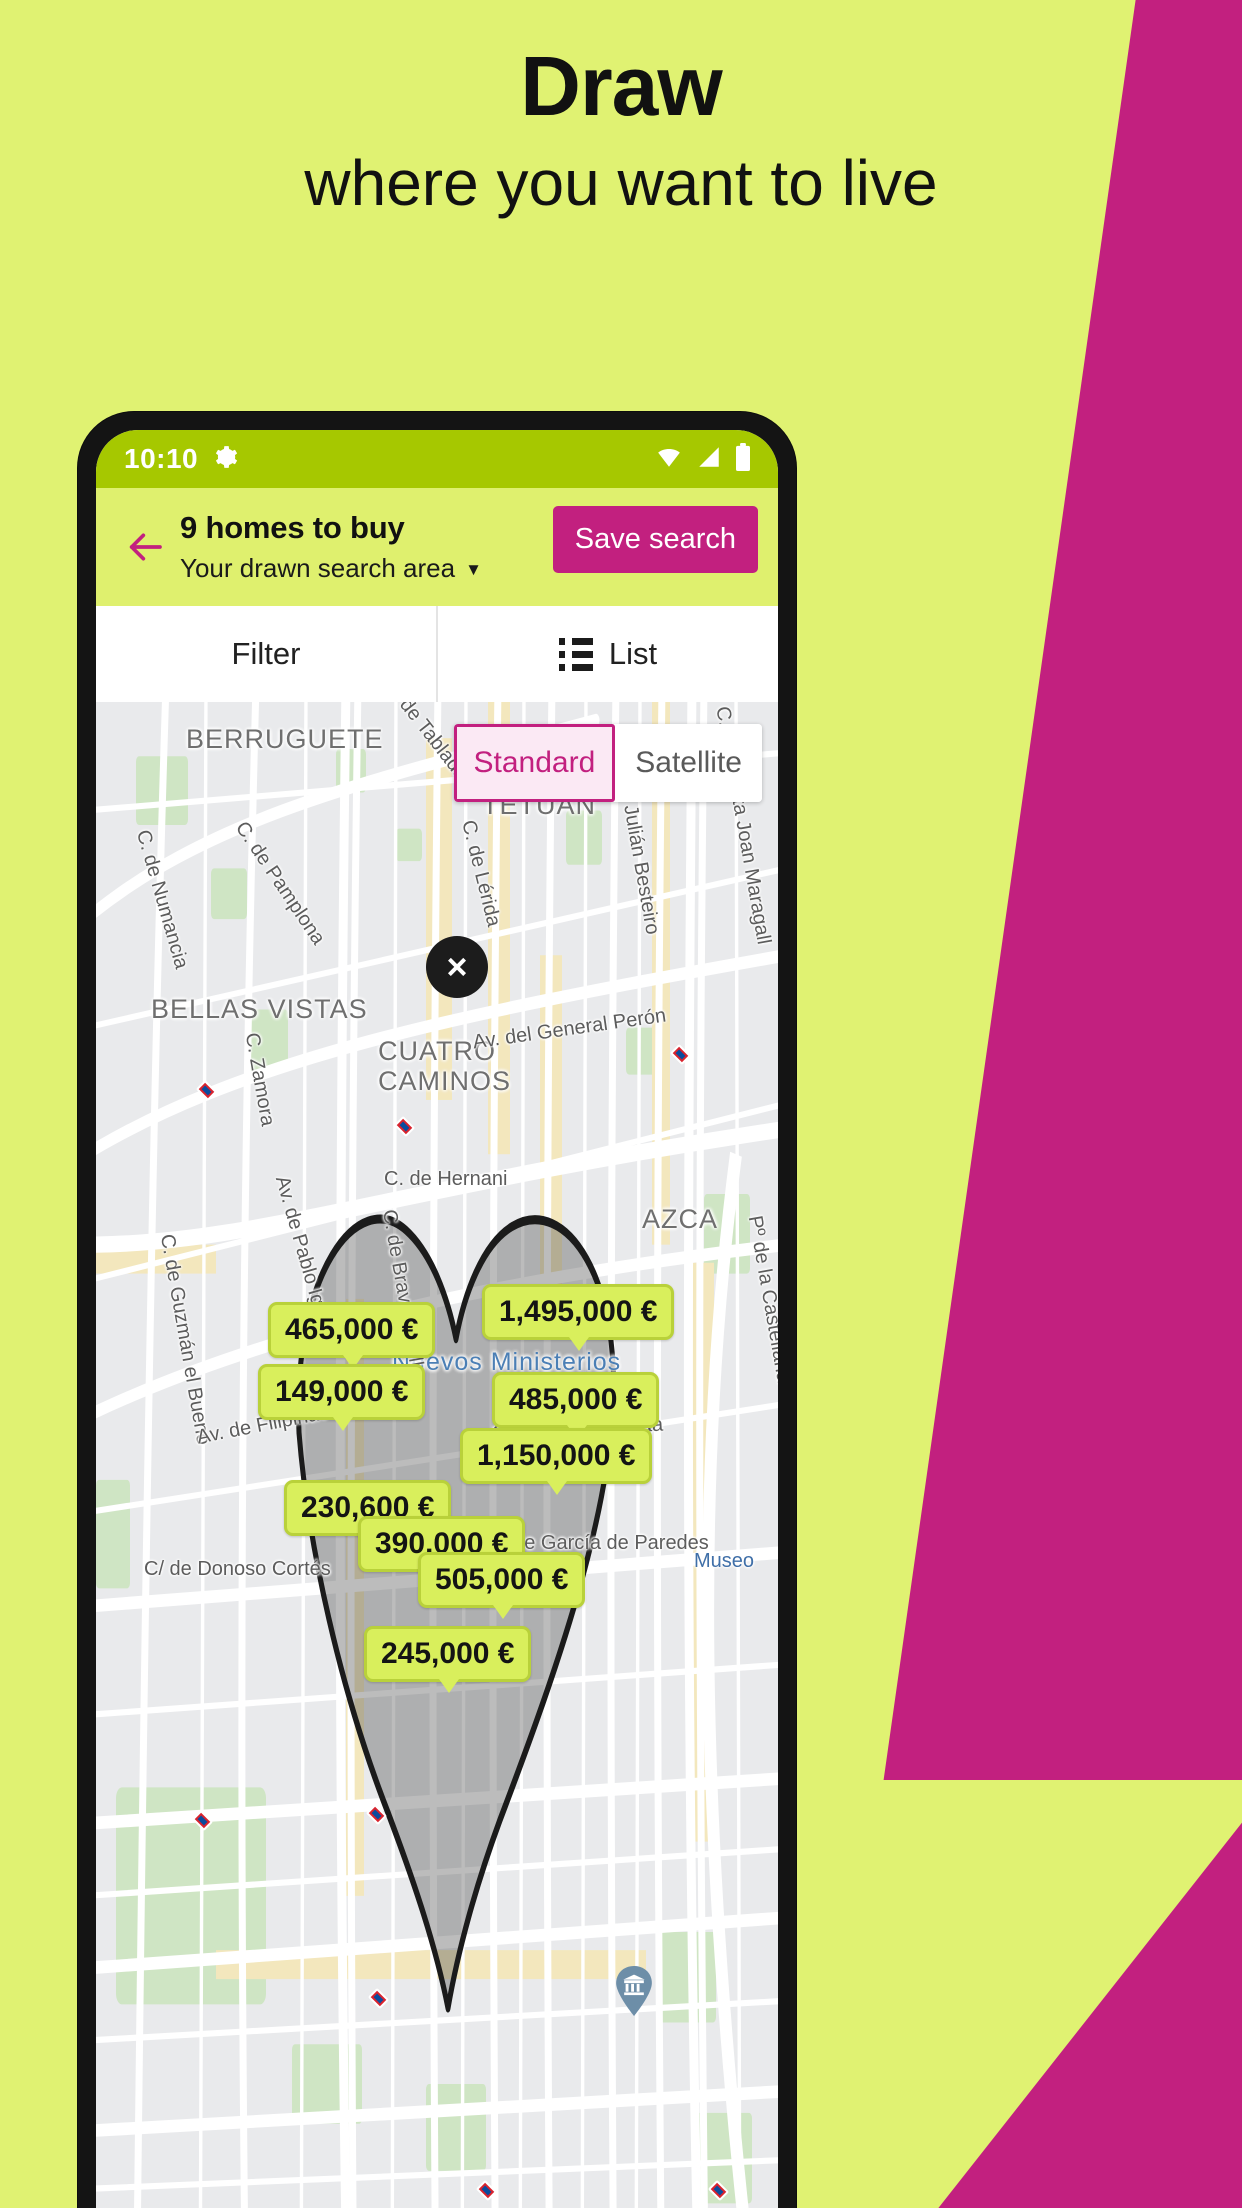 The width and height of the screenshot is (1242, 2208). I want to click on cellular-icon, so click(709, 459).